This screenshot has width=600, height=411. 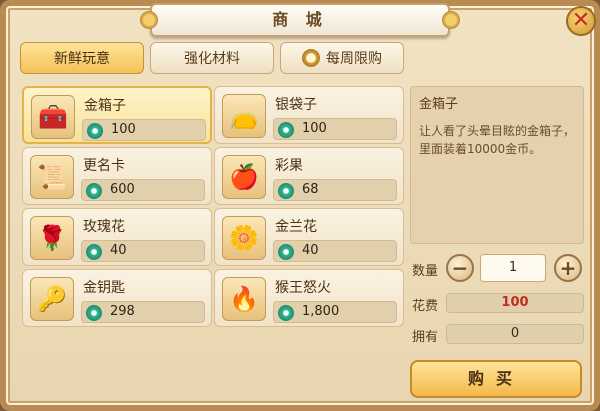 I want to click on shop-item-rename-card: 📜 更名卡 600, so click(x=117, y=176).